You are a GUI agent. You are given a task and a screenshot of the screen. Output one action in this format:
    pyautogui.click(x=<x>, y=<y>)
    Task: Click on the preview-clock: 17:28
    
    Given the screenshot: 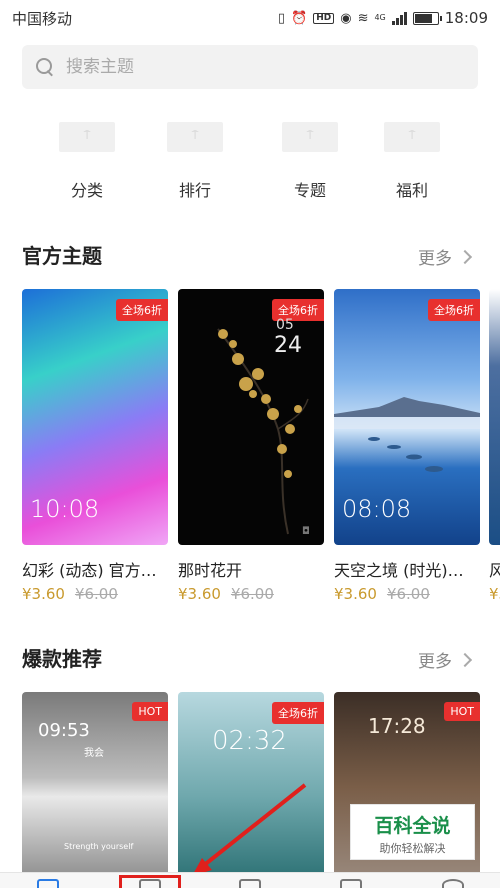 What is the action you would take?
    pyautogui.click(x=397, y=726)
    